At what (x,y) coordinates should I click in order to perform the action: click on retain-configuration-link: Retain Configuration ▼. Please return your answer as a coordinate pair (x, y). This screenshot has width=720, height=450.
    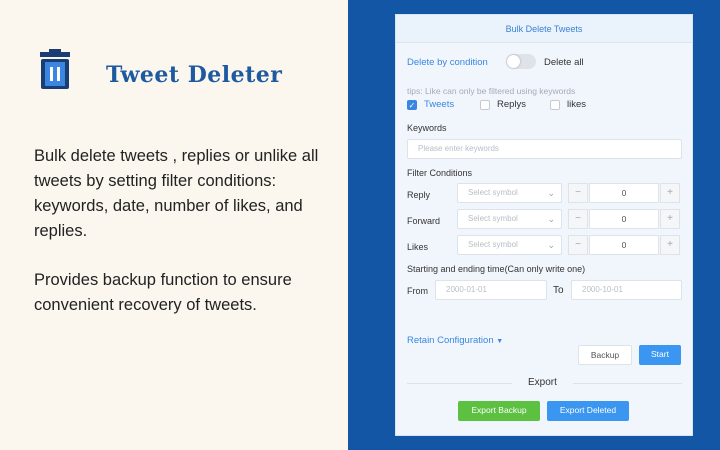
    Looking at the image, I should click on (455, 340).